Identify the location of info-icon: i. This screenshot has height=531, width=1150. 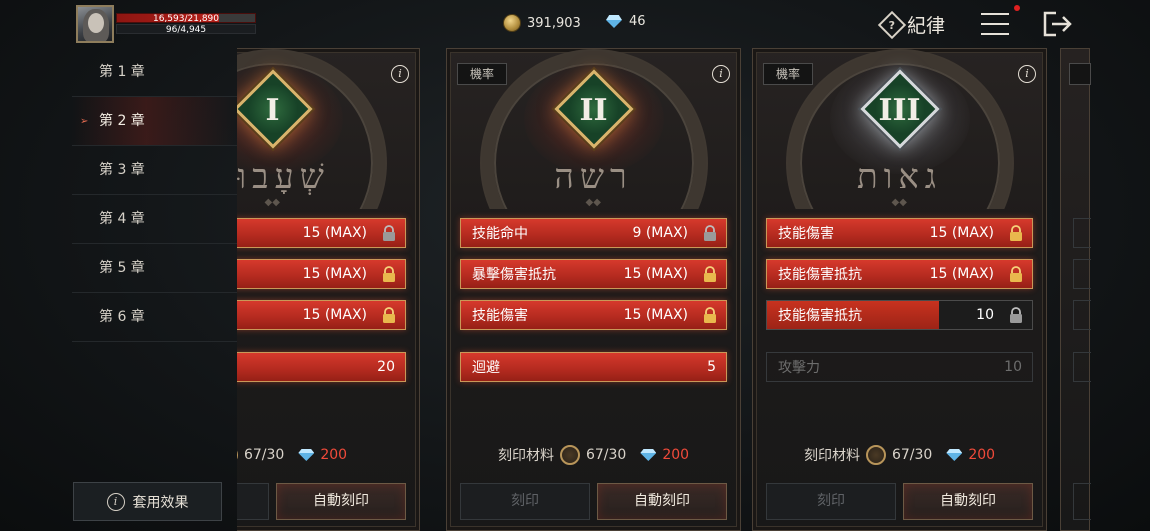
(115, 501).